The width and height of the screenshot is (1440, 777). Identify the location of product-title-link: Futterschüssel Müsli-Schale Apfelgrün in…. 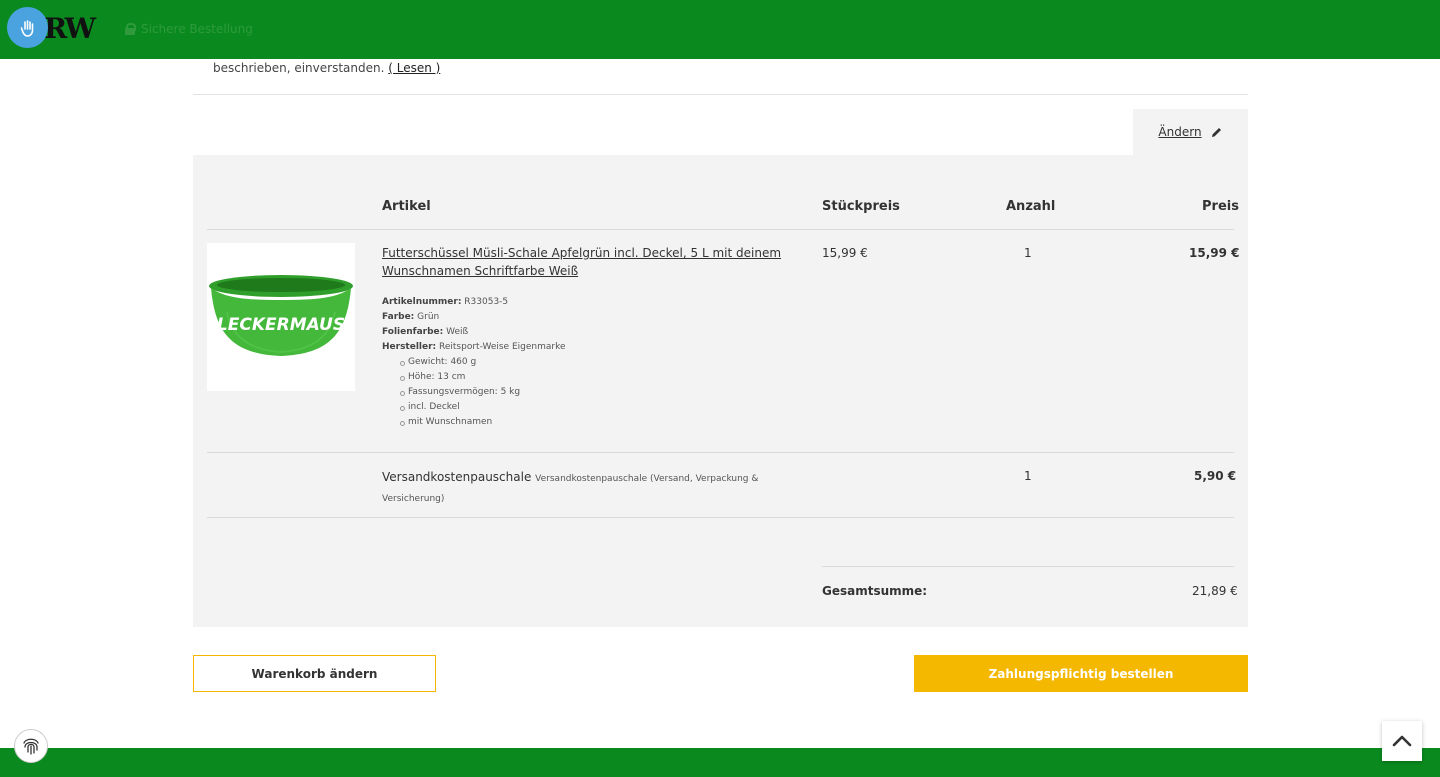
(582, 262).